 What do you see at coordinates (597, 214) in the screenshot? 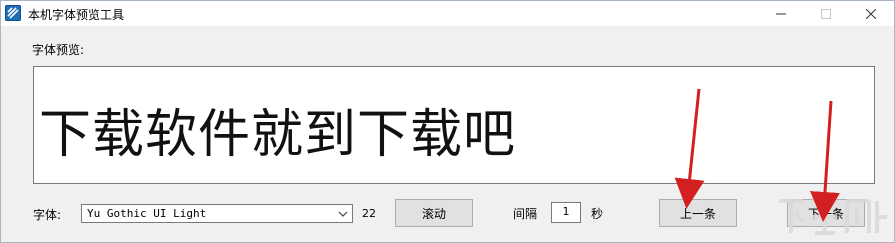
I see `interval-unit-label: 秒` at bounding box center [597, 214].